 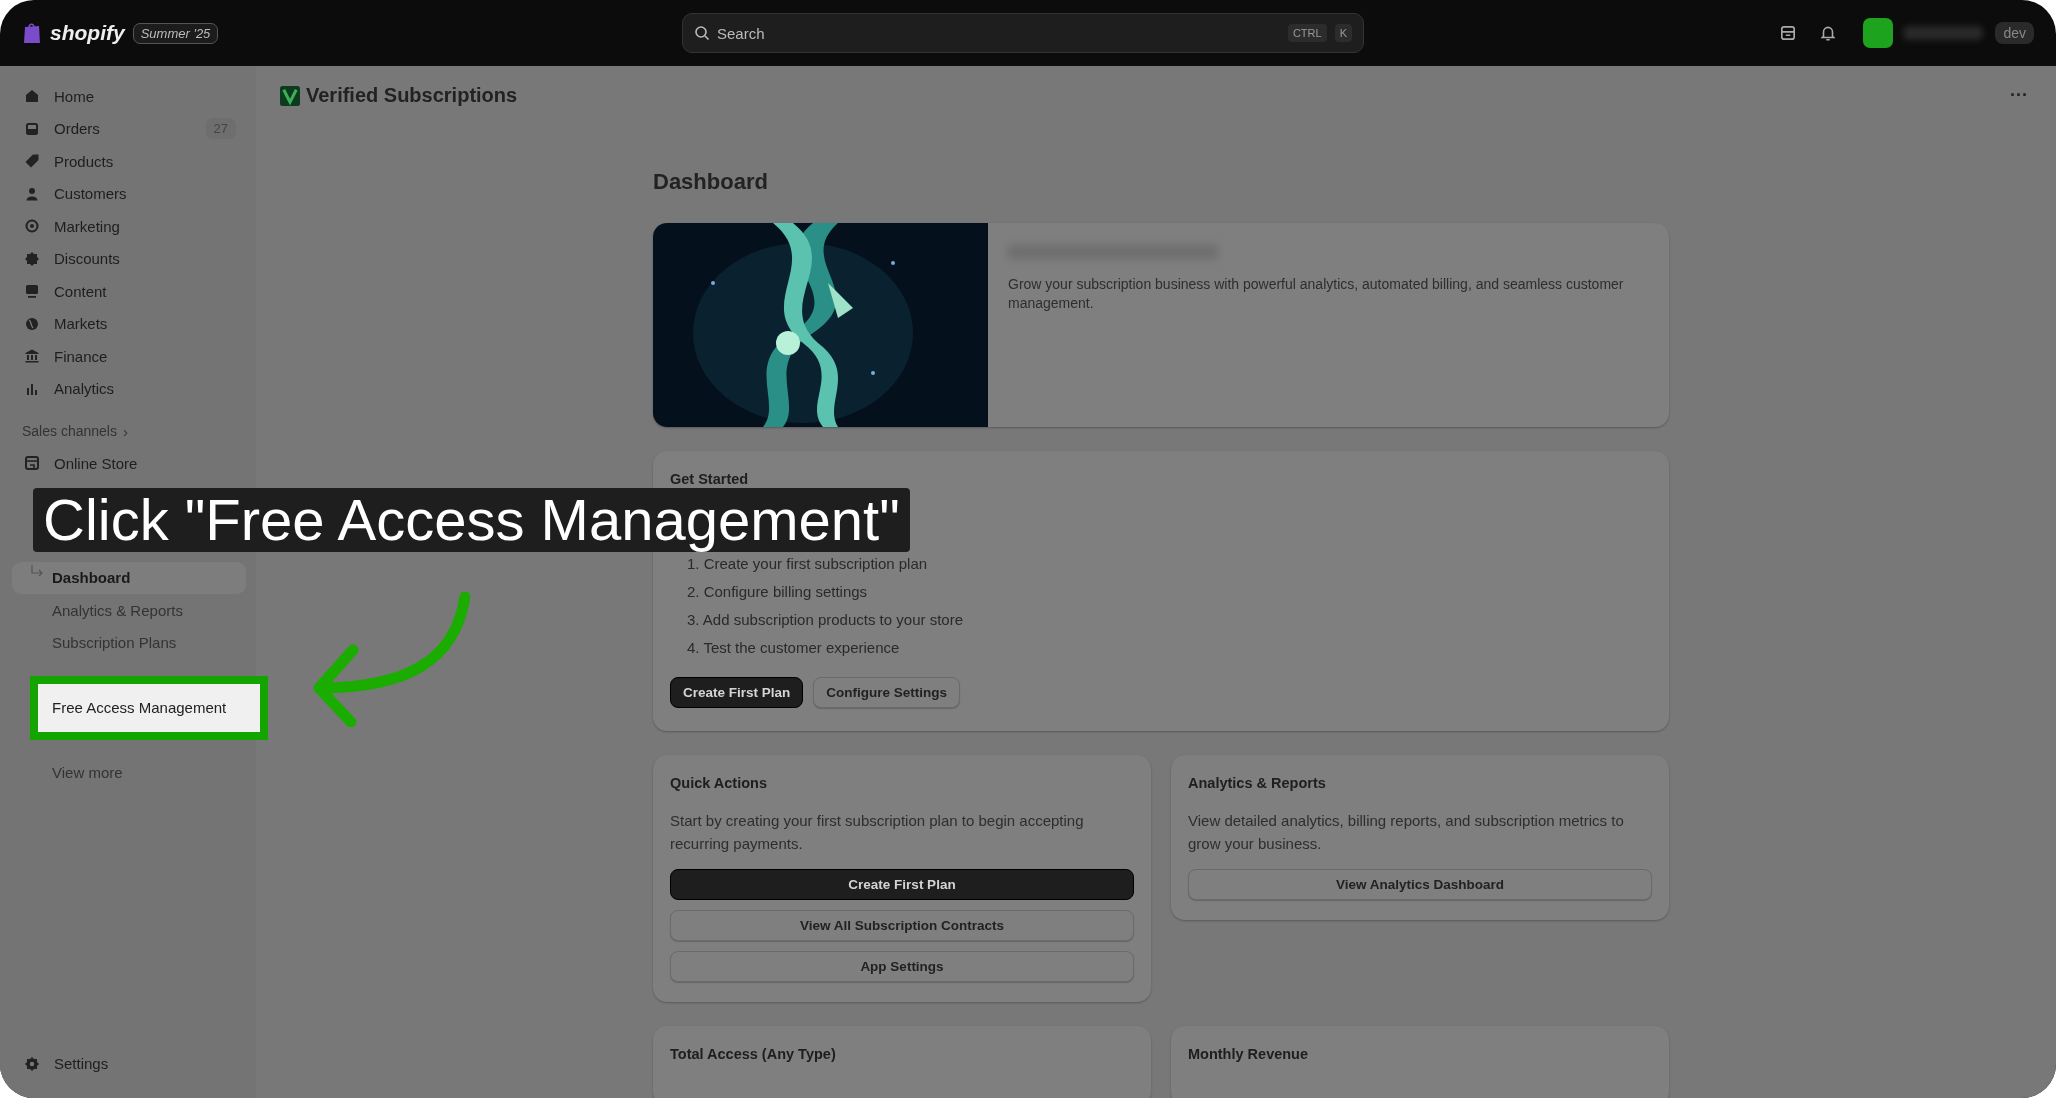 I want to click on page-title: Verified Subscriptions, so click(x=412, y=95).